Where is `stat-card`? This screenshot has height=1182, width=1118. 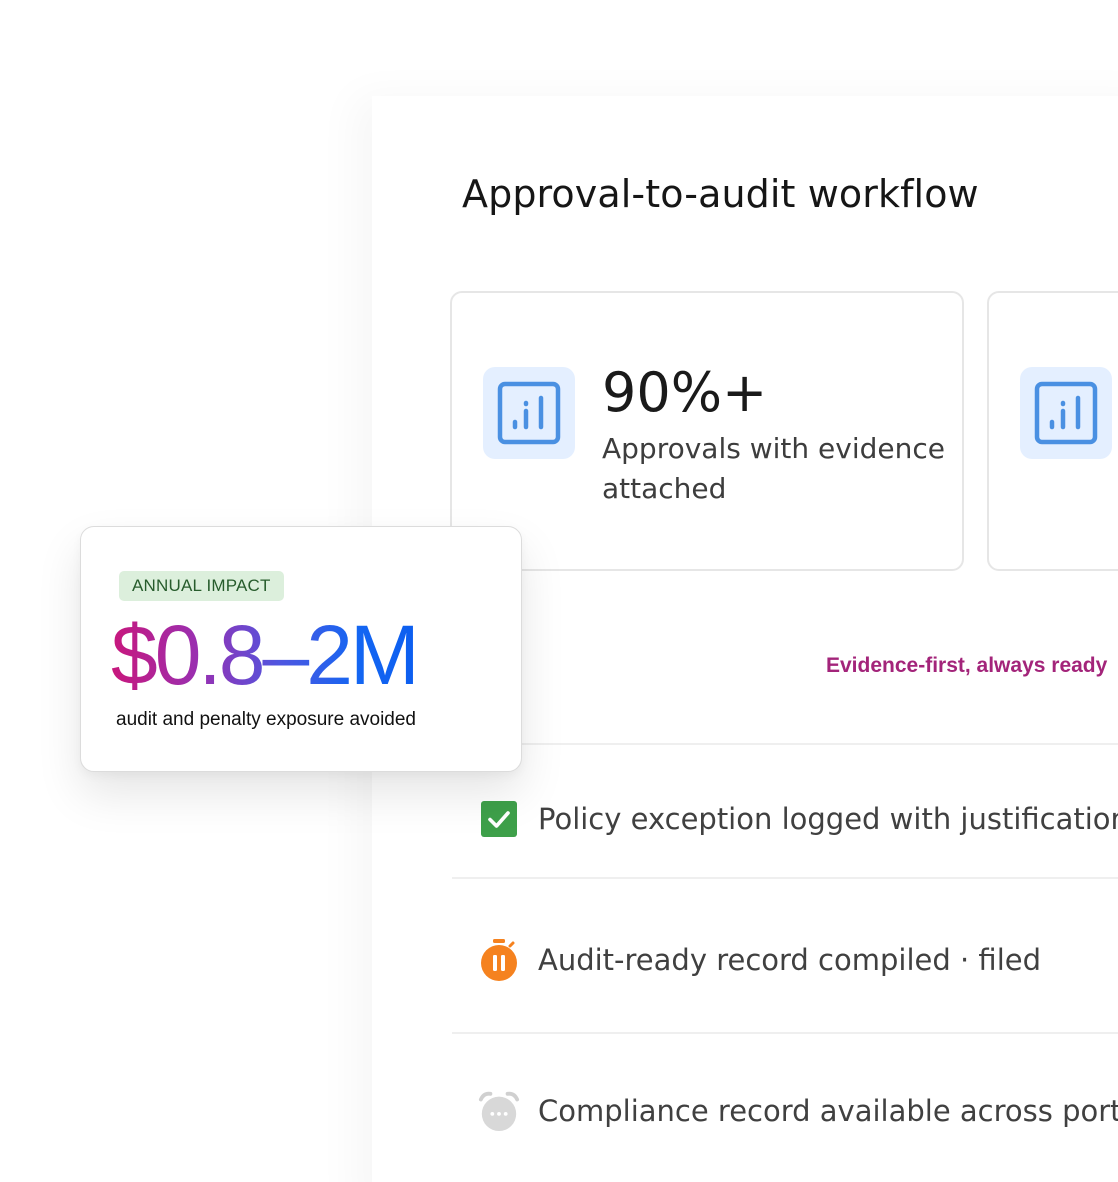
stat-card is located at coordinates (1052, 431).